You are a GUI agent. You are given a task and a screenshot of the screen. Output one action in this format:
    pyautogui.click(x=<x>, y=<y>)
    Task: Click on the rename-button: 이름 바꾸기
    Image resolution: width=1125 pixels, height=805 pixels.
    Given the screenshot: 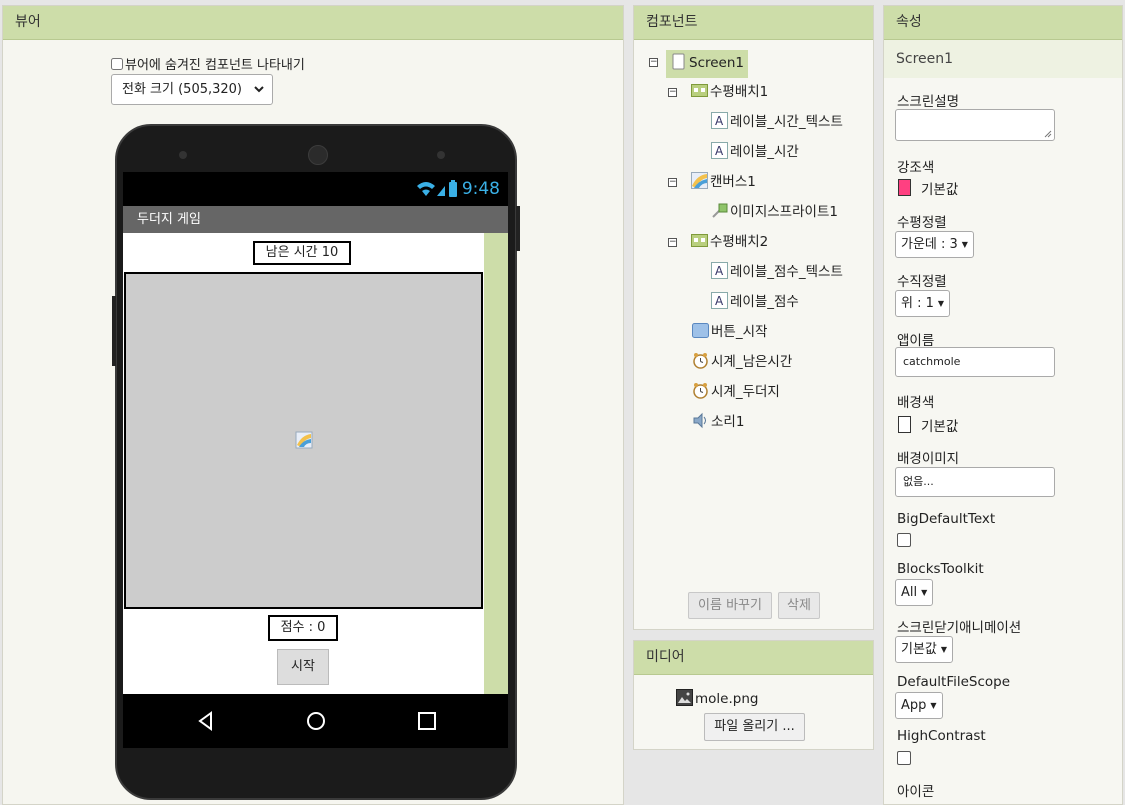 What is the action you would take?
    pyautogui.click(x=730, y=605)
    